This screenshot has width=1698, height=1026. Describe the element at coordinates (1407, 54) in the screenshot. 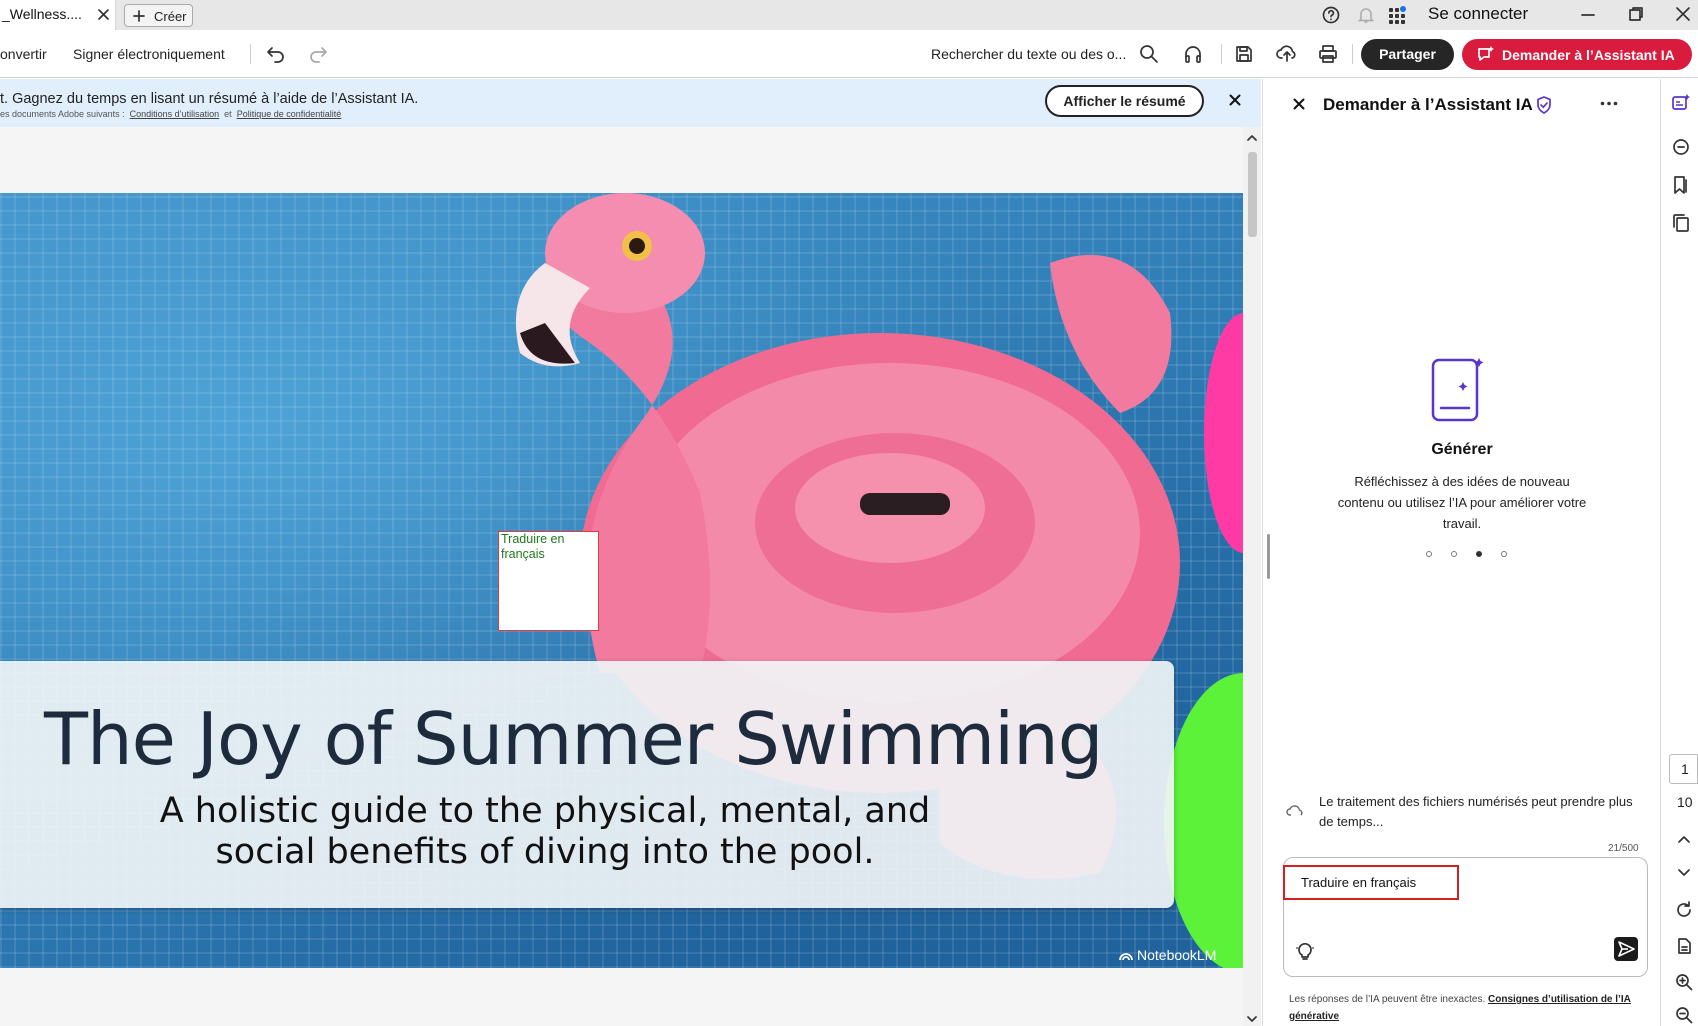

I see `share-button: Partager` at that location.